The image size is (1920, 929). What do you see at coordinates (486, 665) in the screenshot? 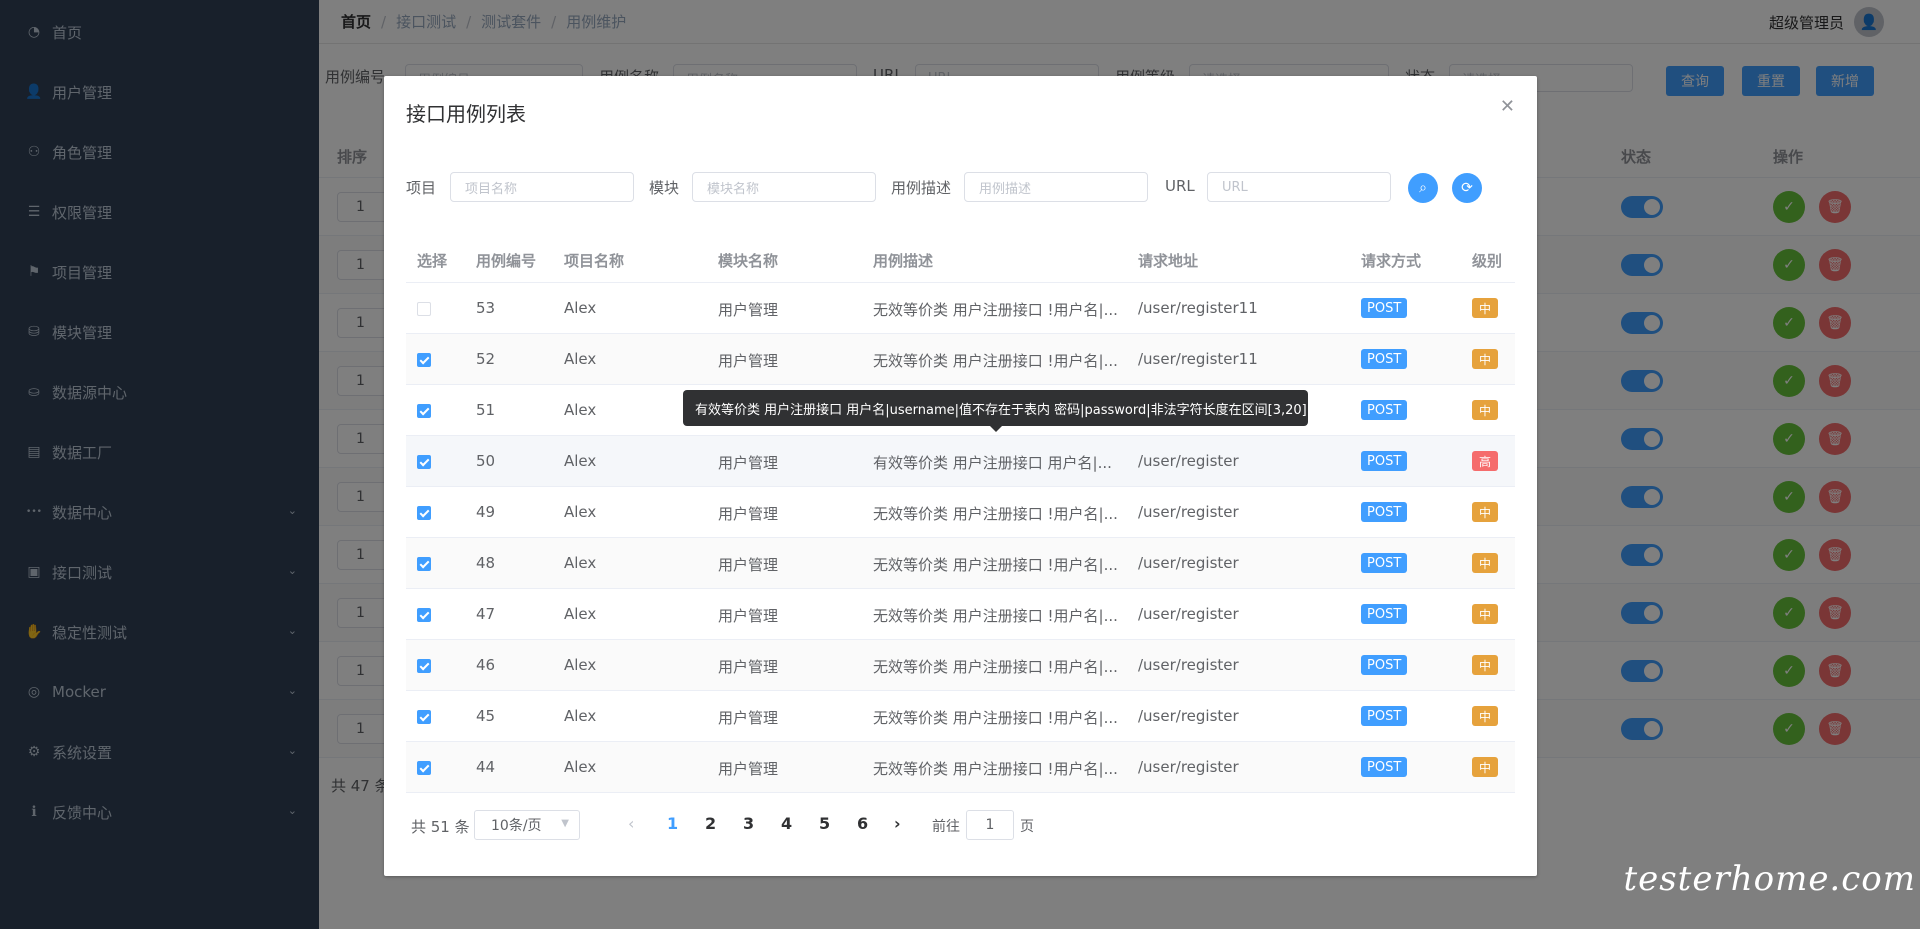
I see `case-id: 46` at bounding box center [486, 665].